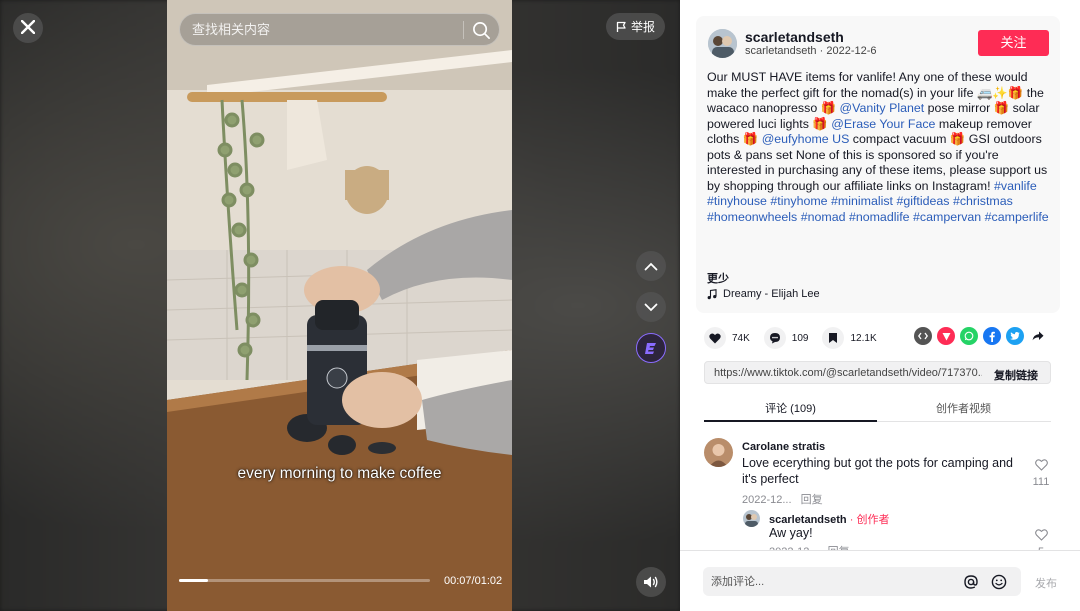  I want to click on copy-link-button: 复制链接, so click(1016, 375).